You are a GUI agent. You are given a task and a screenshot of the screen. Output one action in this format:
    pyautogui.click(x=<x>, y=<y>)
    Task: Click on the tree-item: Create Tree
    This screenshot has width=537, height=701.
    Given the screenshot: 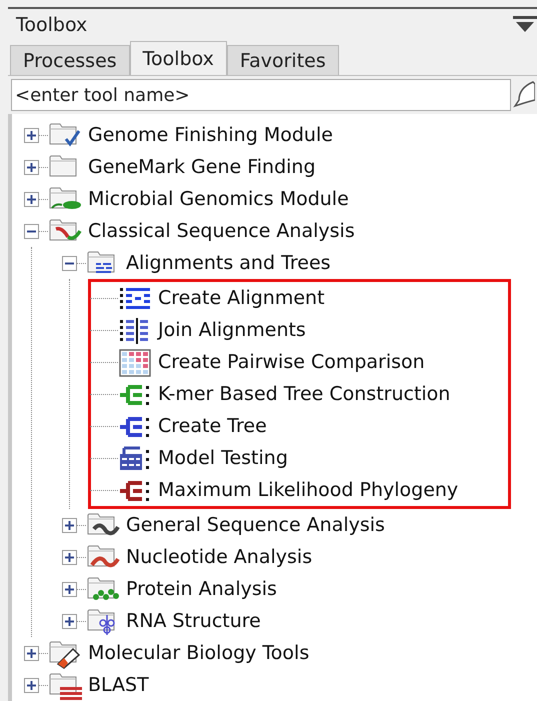 What is the action you would take?
    pyautogui.click(x=210, y=426)
    